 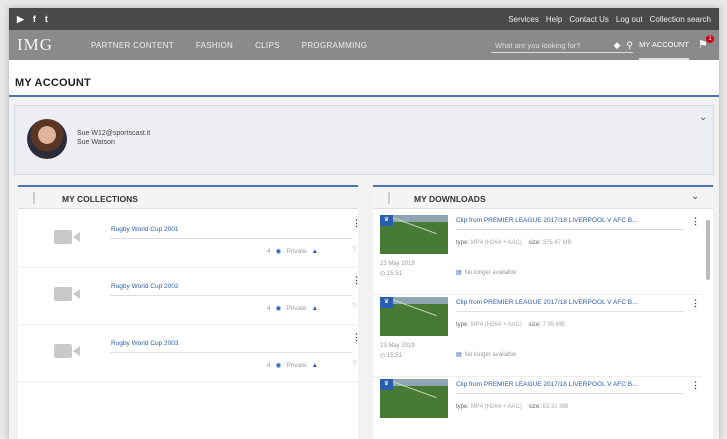 I want to click on img-logo: IMG, so click(x=54, y=45).